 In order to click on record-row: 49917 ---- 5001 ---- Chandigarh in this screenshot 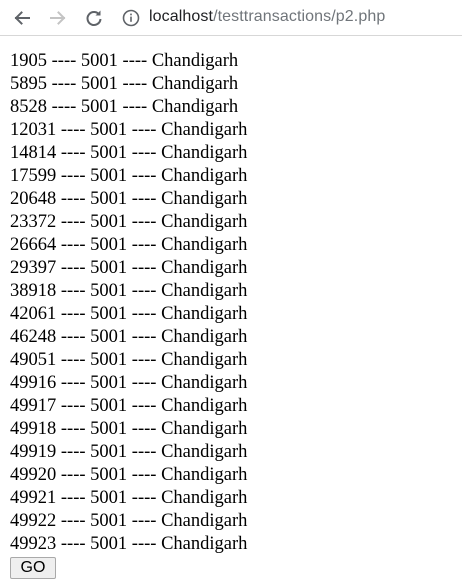, I will do `click(128, 406)`.